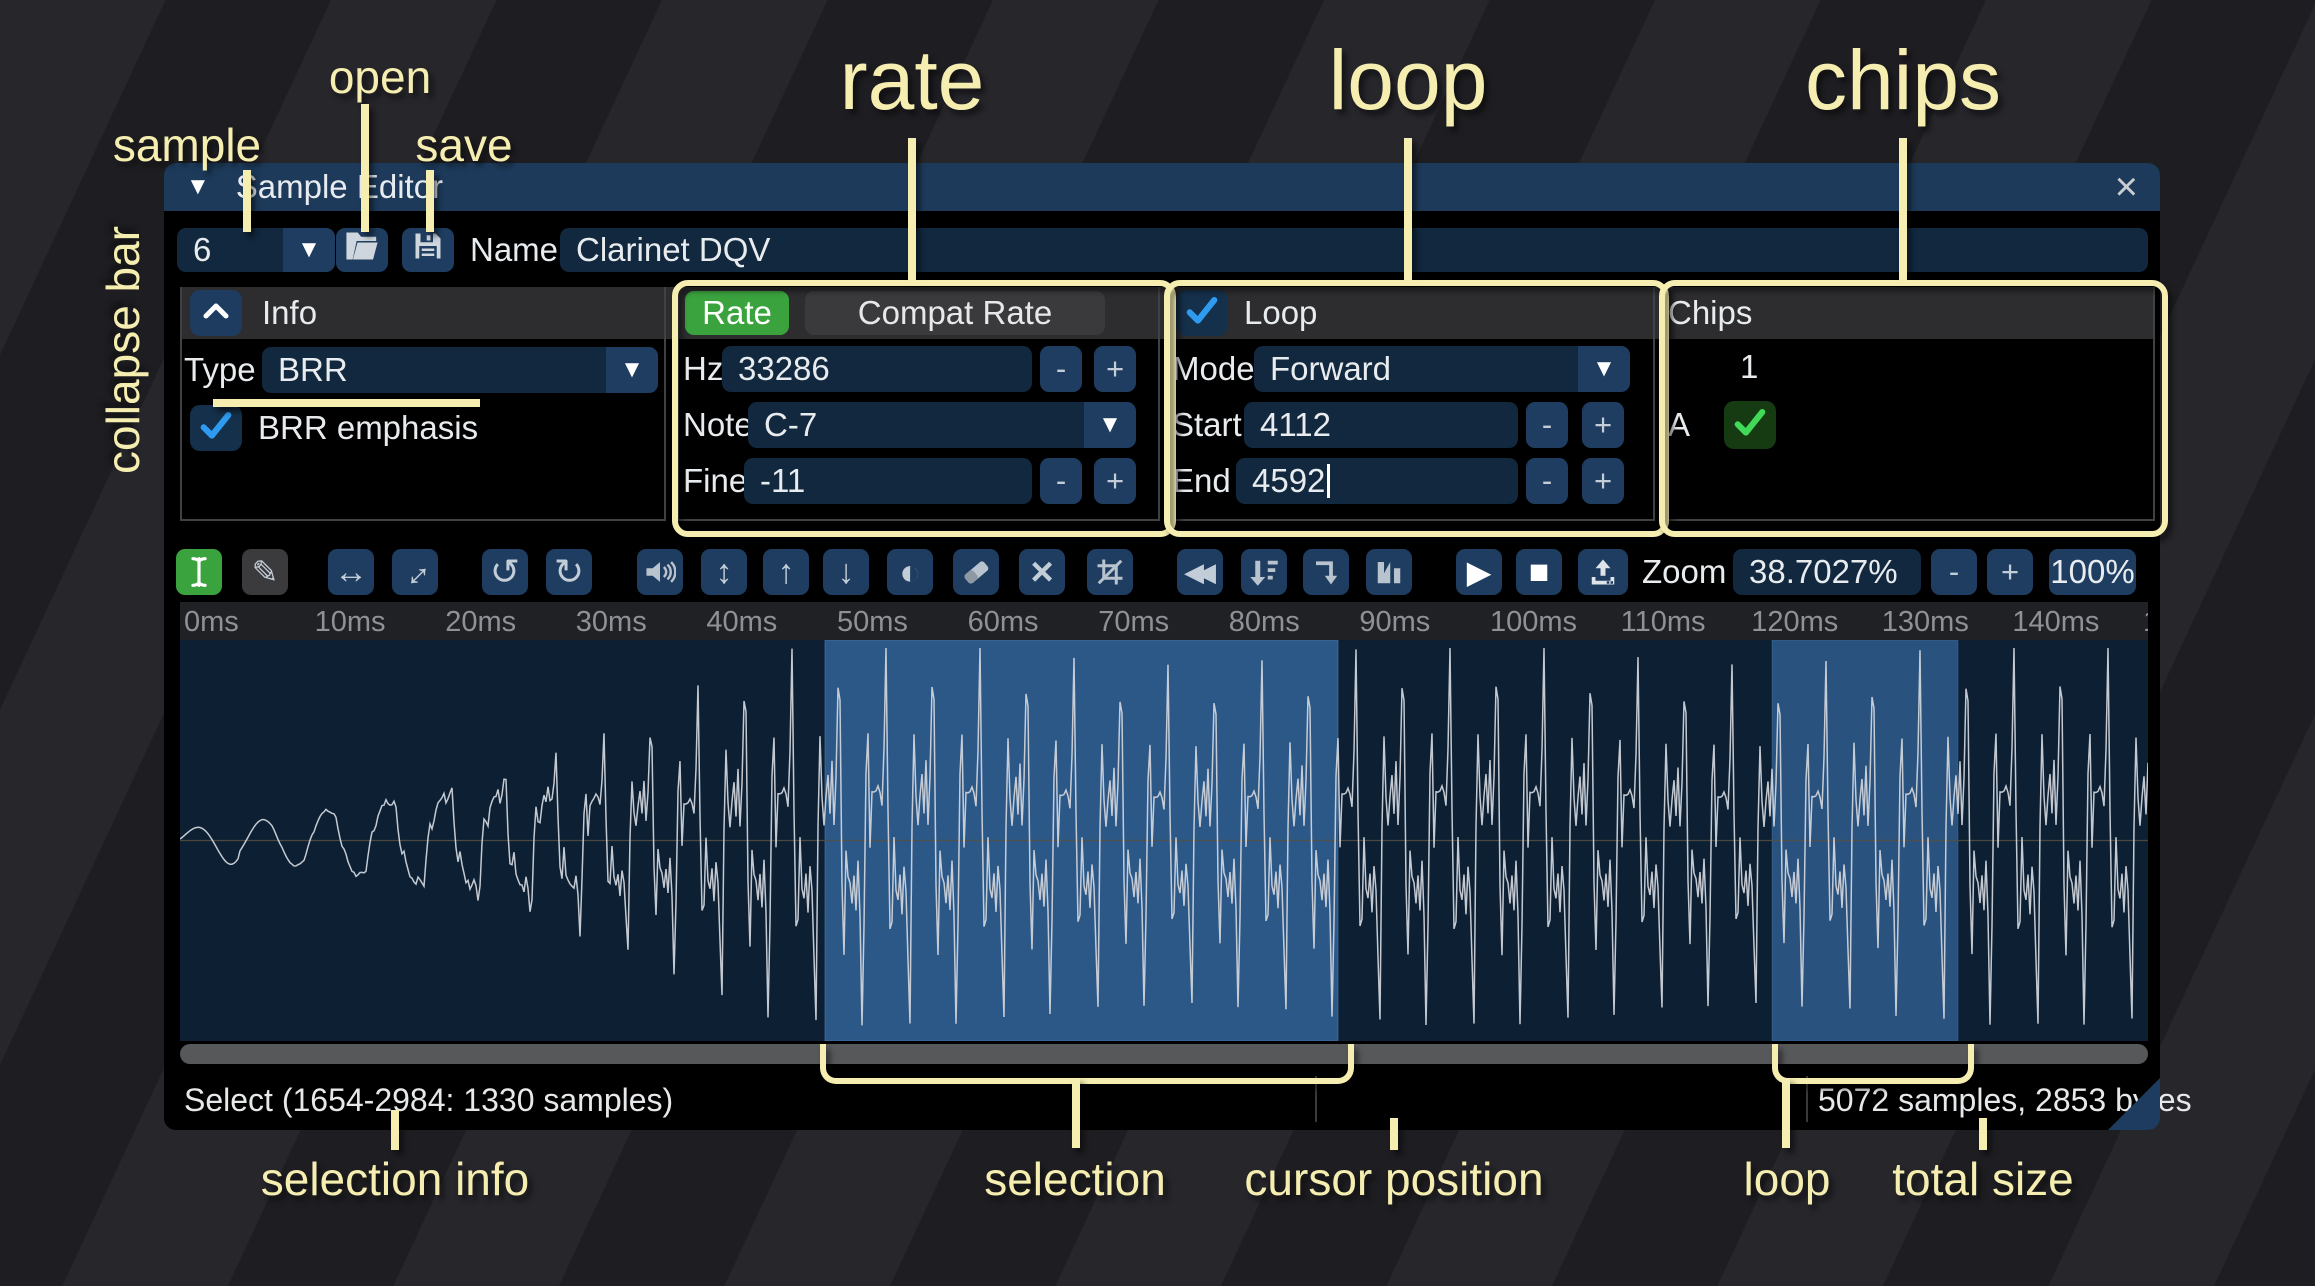 This screenshot has width=2315, height=1286. Describe the element at coordinates (1164, 1054) in the screenshot. I see `horizontal-scrollbar` at that location.